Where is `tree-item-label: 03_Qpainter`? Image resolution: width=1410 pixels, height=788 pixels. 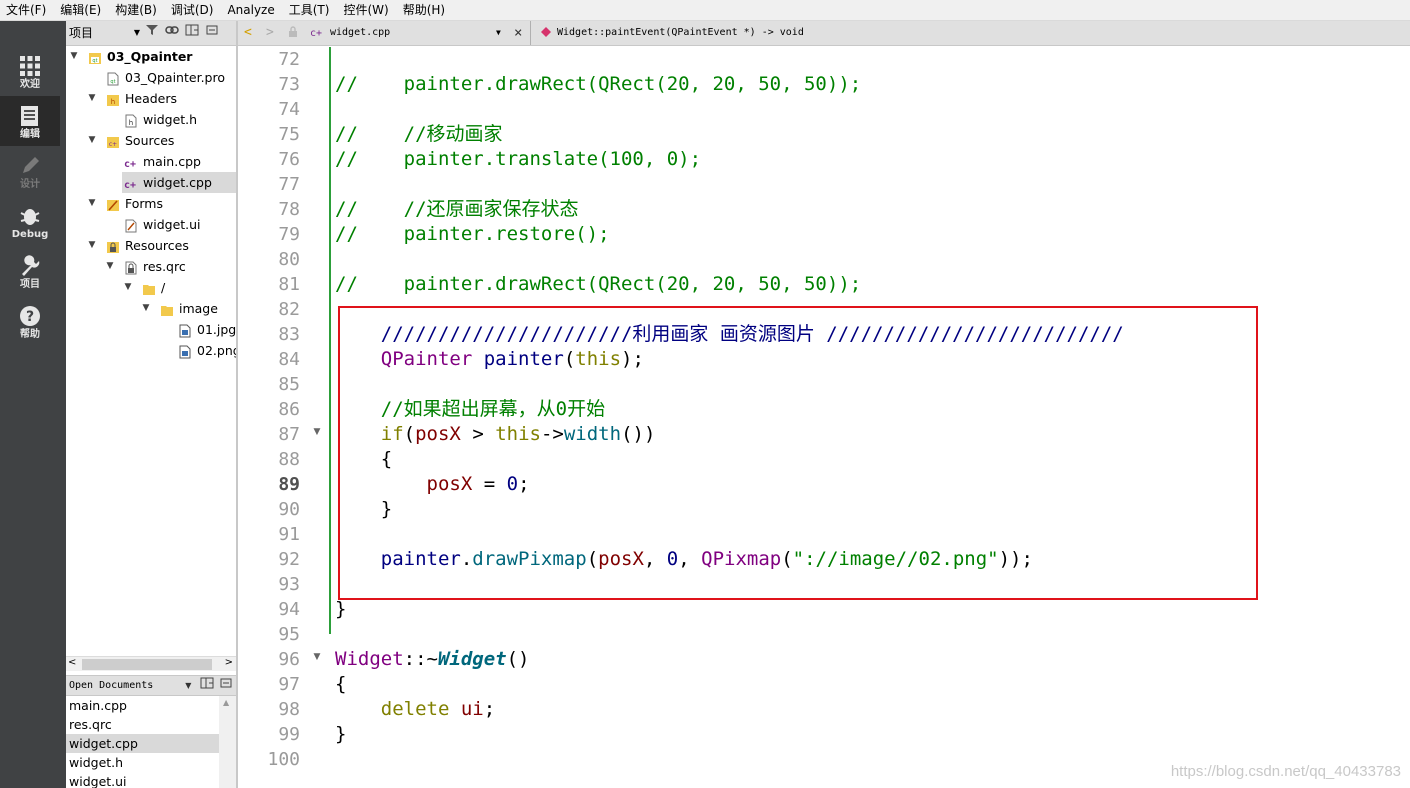 tree-item-label: 03_Qpainter is located at coordinates (150, 56).